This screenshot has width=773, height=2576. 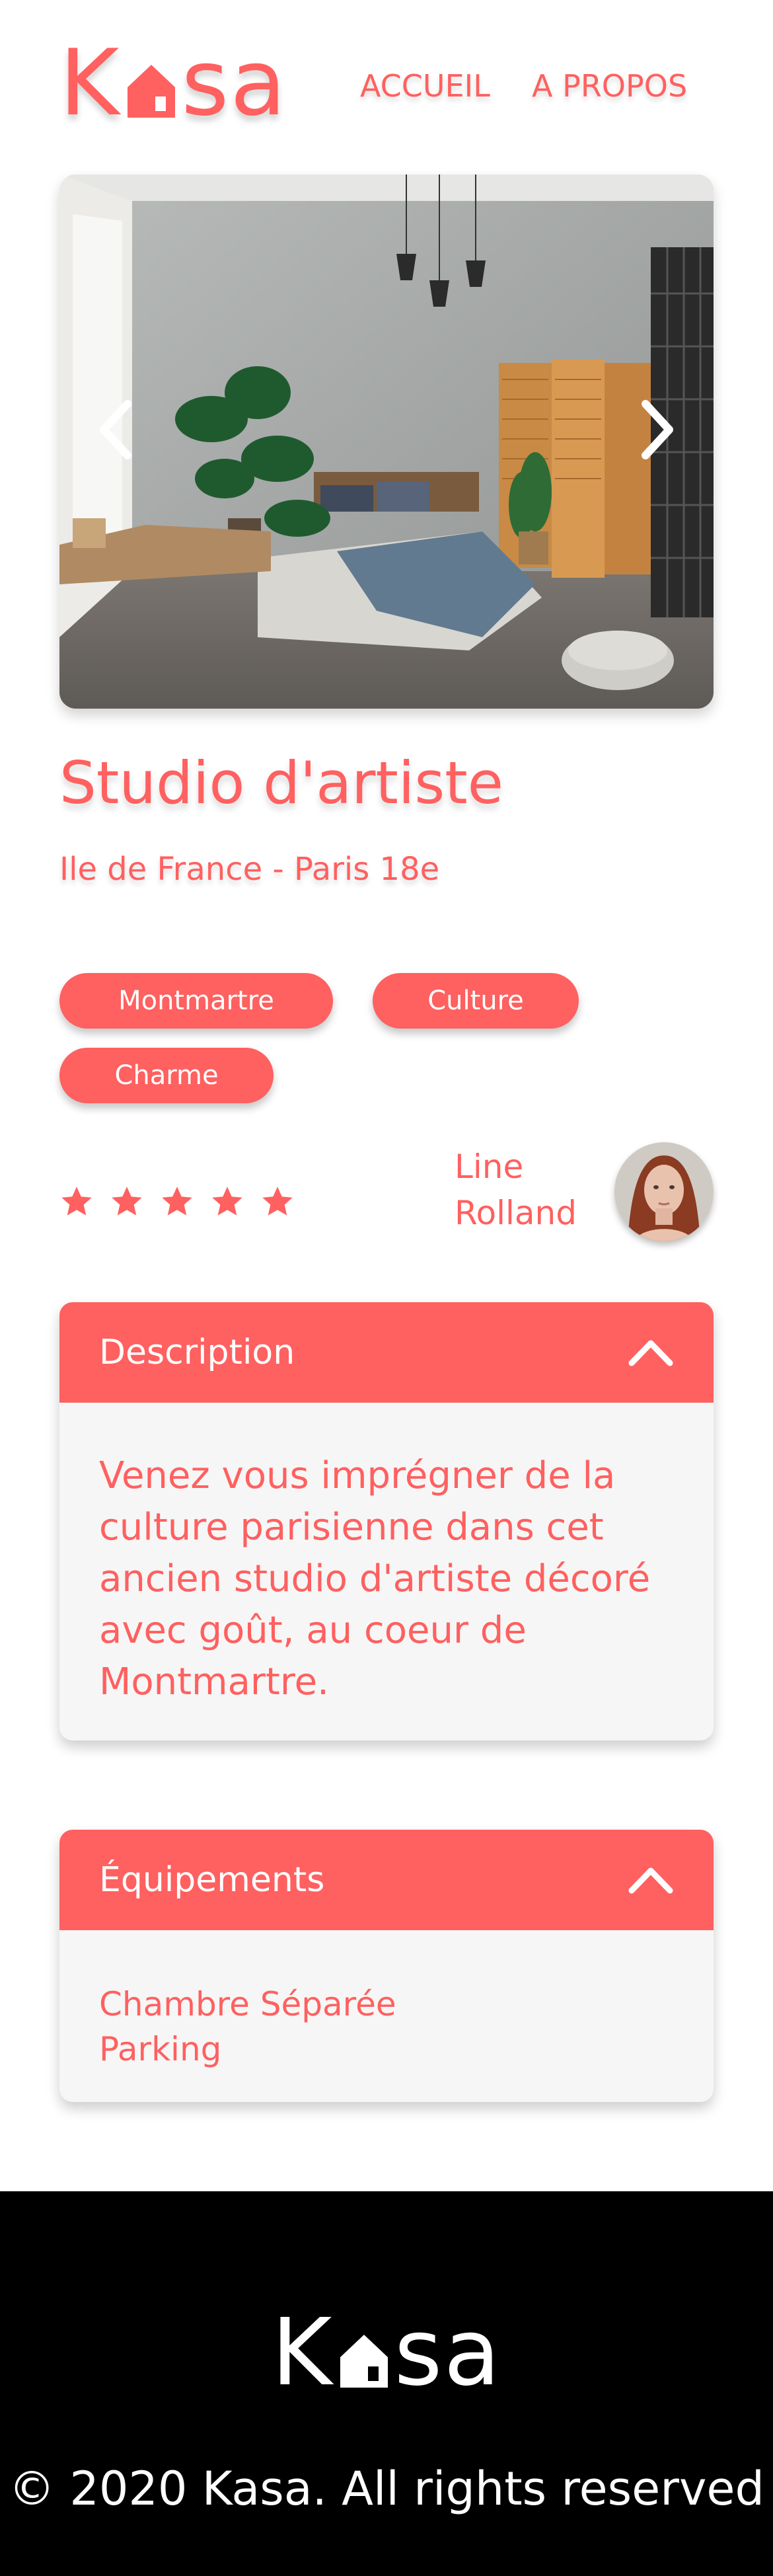 What do you see at coordinates (196, 1001) in the screenshot?
I see `tag-montmartre: Montmartre` at bounding box center [196, 1001].